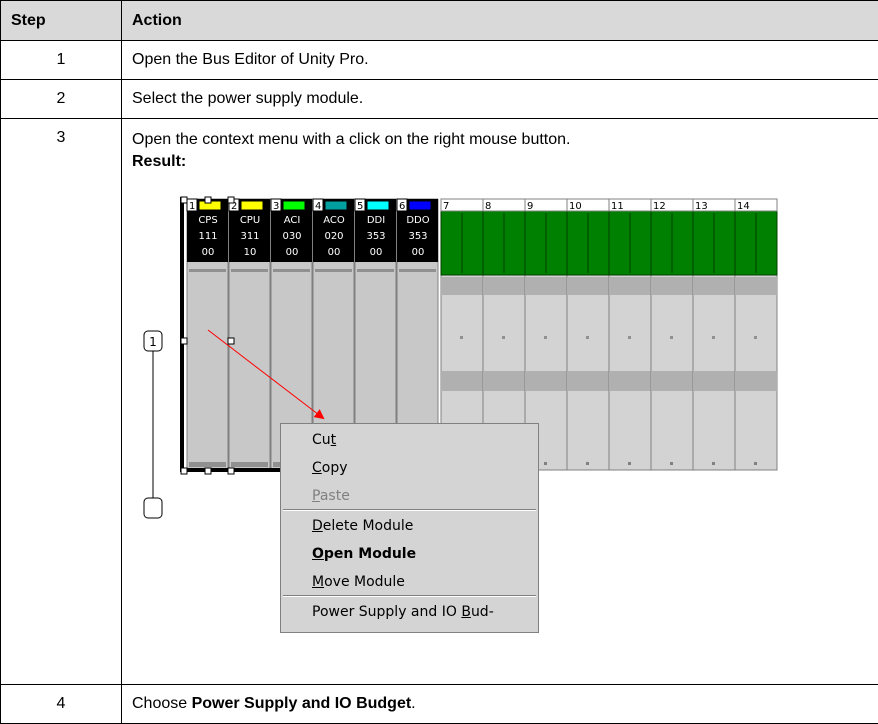 The image size is (878, 724). What do you see at coordinates (61, 704) in the screenshot?
I see `step-number: 4` at bounding box center [61, 704].